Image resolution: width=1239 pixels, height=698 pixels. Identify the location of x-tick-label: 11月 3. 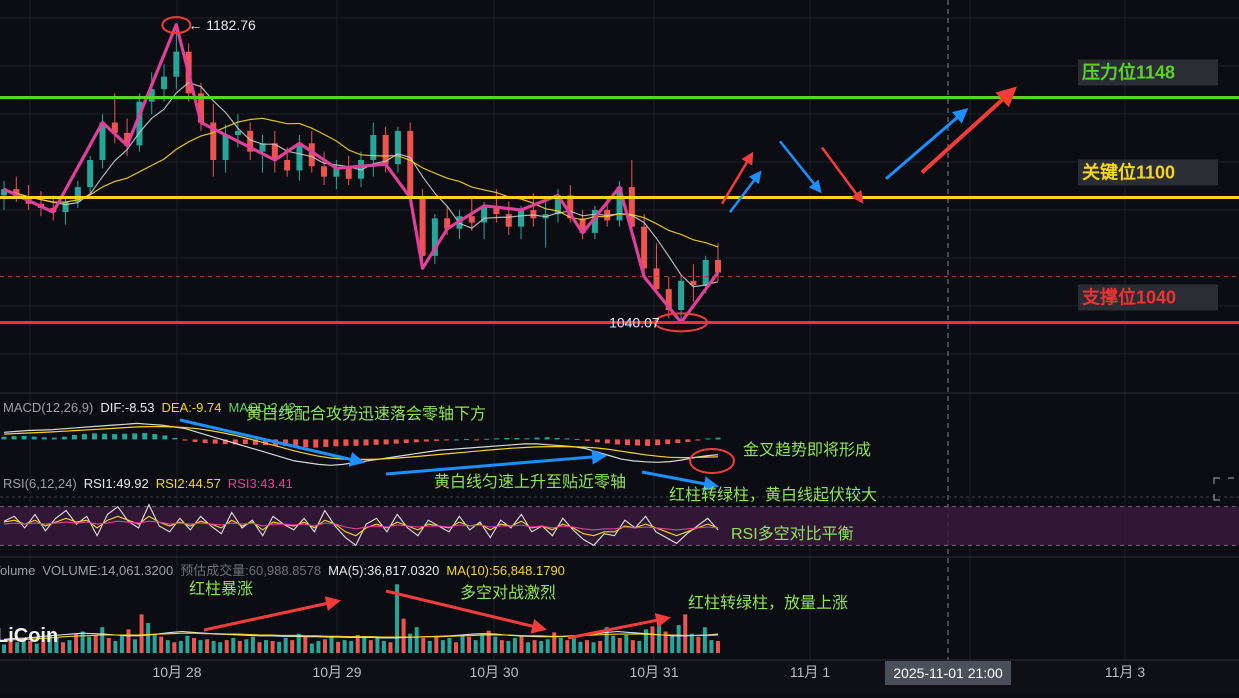
(1125, 672).